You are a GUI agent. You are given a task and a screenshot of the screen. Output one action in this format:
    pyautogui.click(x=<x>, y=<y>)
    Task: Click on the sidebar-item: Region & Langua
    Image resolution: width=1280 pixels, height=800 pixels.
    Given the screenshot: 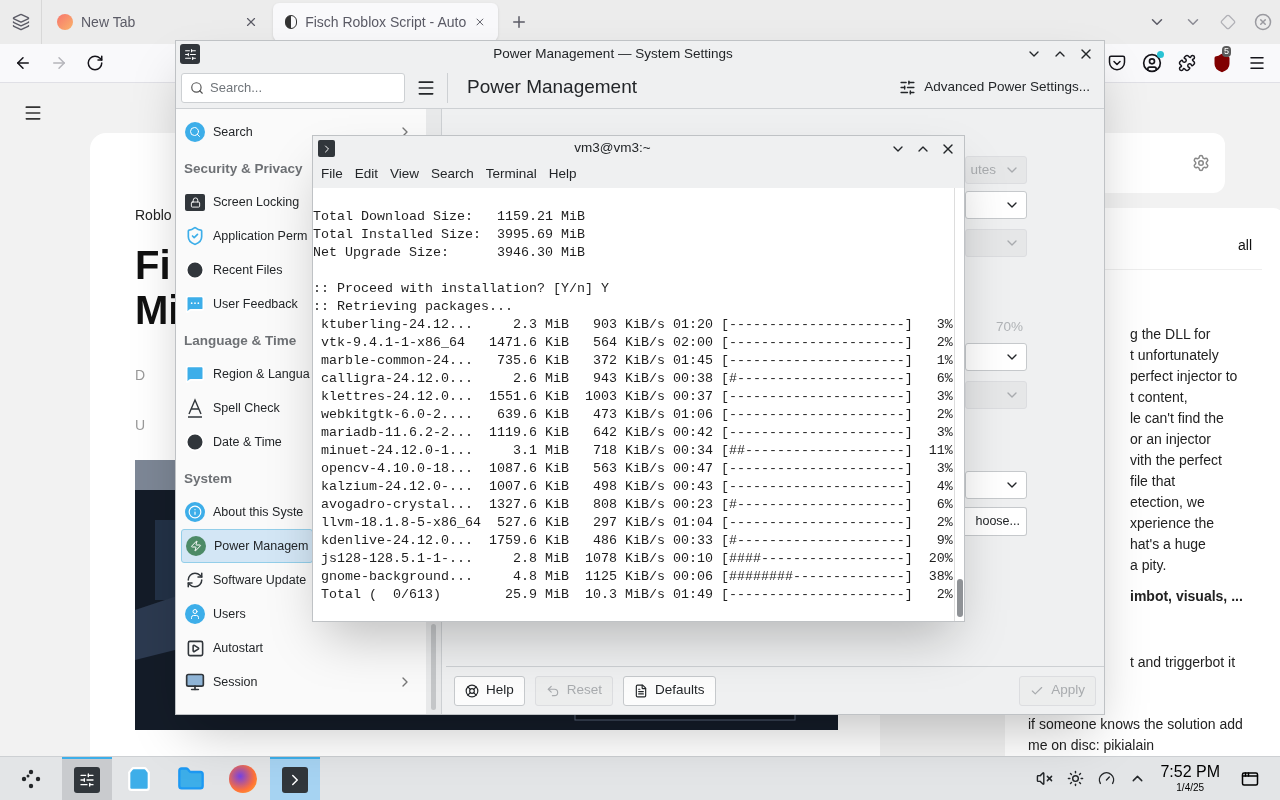 What is the action you would take?
    pyautogui.click(x=247, y=374)
    